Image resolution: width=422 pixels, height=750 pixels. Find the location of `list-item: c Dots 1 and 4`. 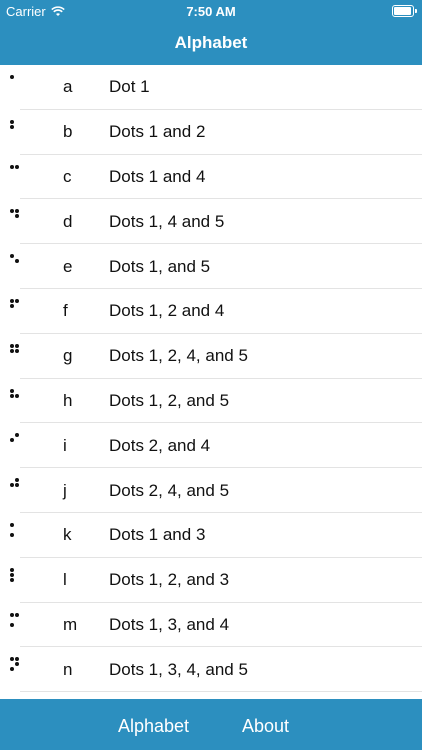

list-item: c Dots 1 and 4 is located at coordinates (211, 177).